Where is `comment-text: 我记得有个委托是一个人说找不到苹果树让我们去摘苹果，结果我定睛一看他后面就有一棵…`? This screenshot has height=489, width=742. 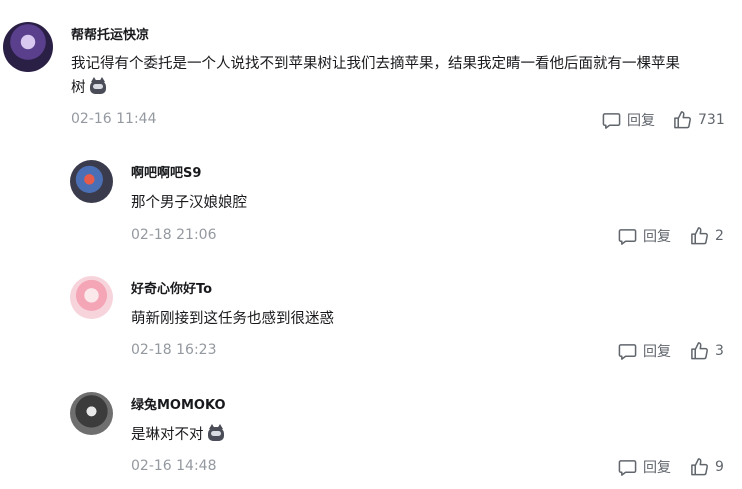 comment-text: 我记得有个委托是一个人说找不到苹果树让我们去摘苹果，结果我定睛一看他后面就有一棵… is located at coordinates (401, 76).